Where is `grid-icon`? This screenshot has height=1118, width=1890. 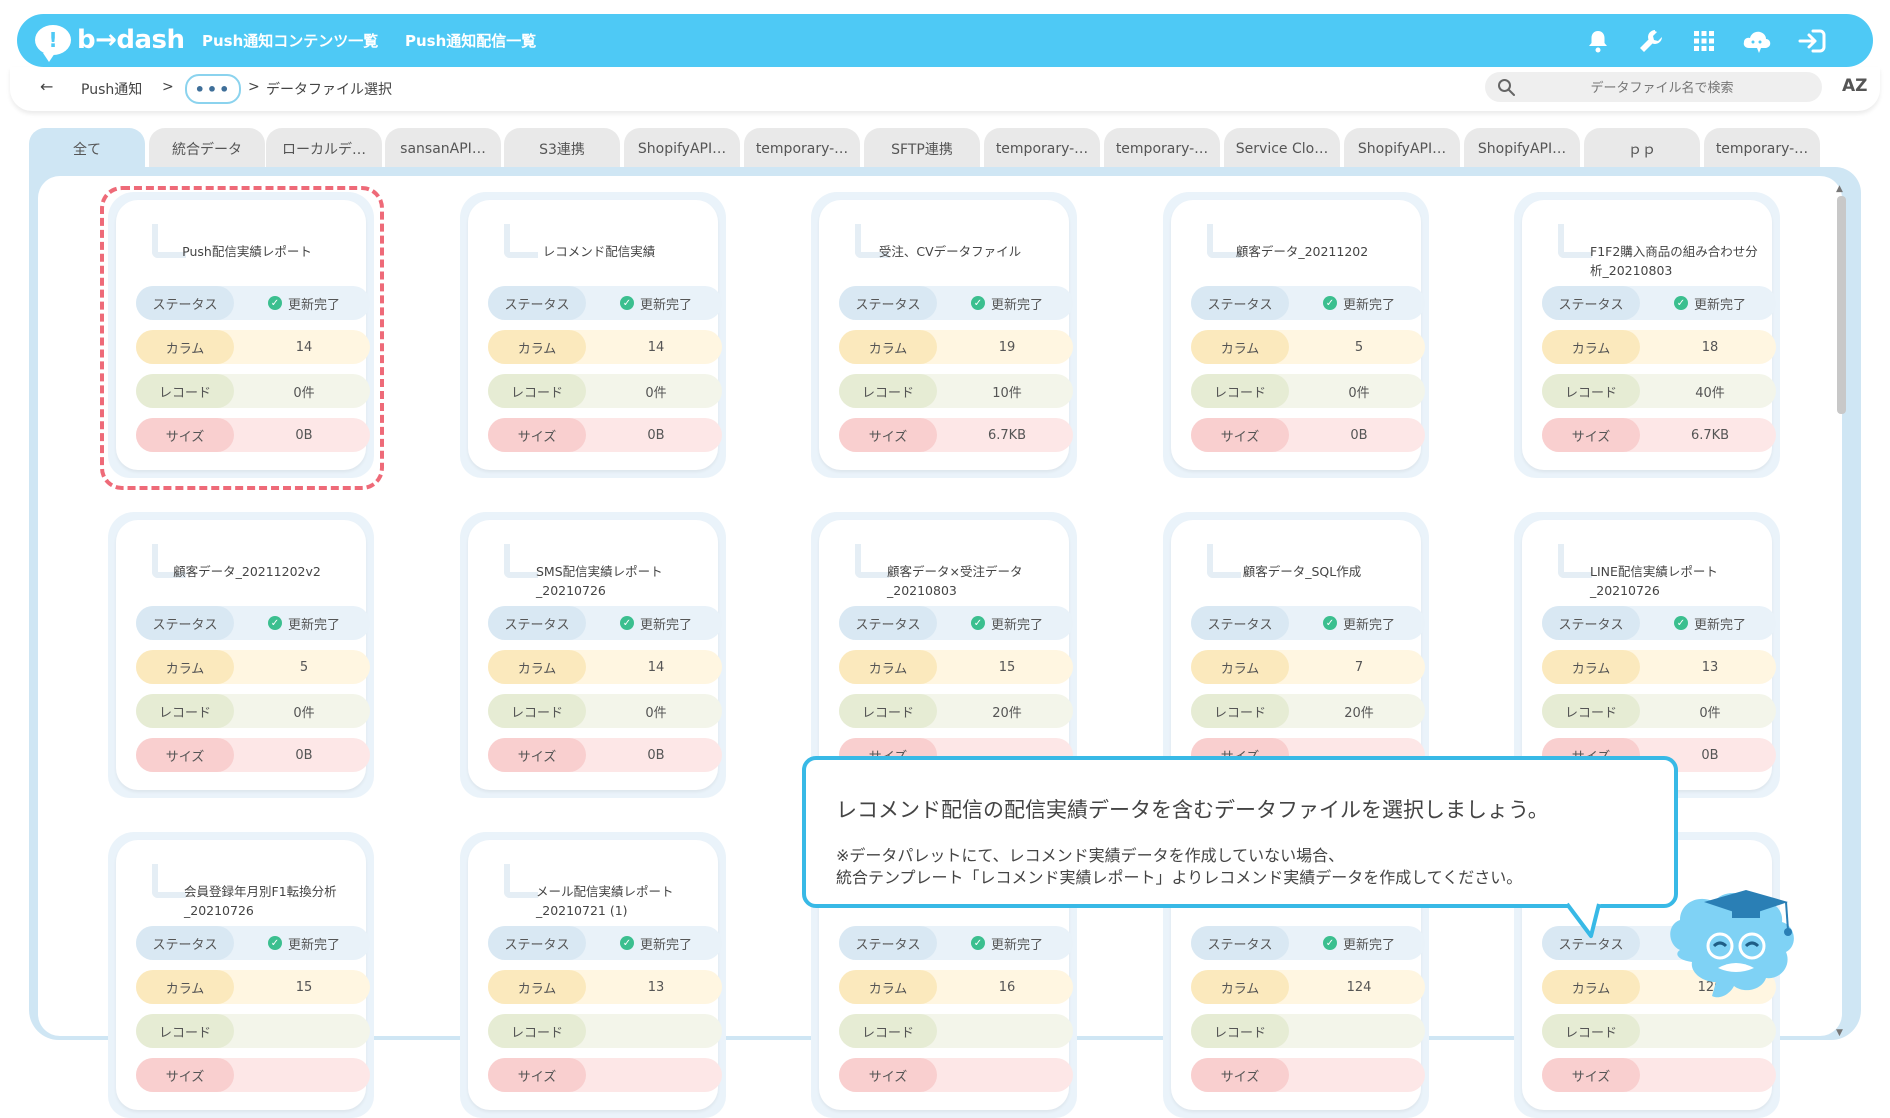
grid-icon is located at coordinates (1704, 41).